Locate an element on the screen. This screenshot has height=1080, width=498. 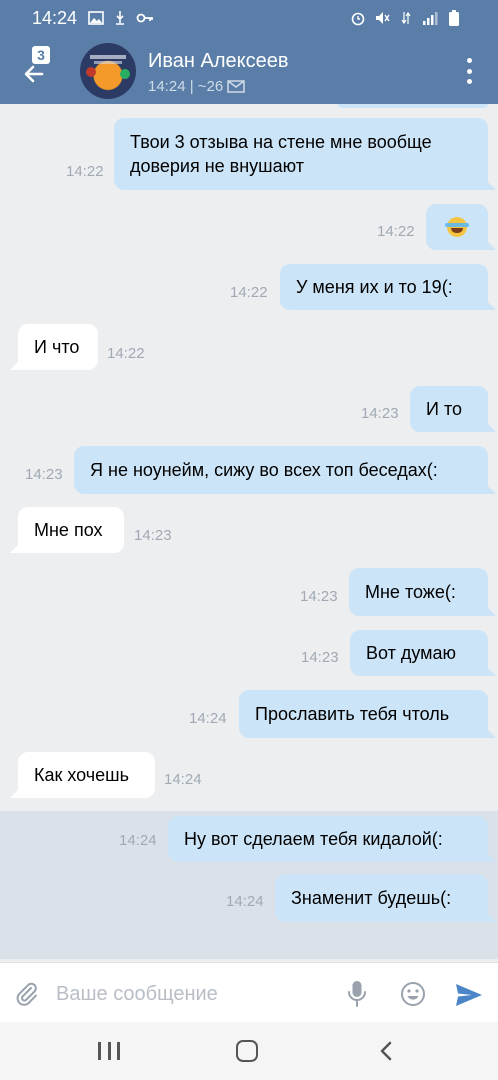
chat-header: 3 Иван Алексеев 14:24 | ~26 is located at coordinates (249, 71).